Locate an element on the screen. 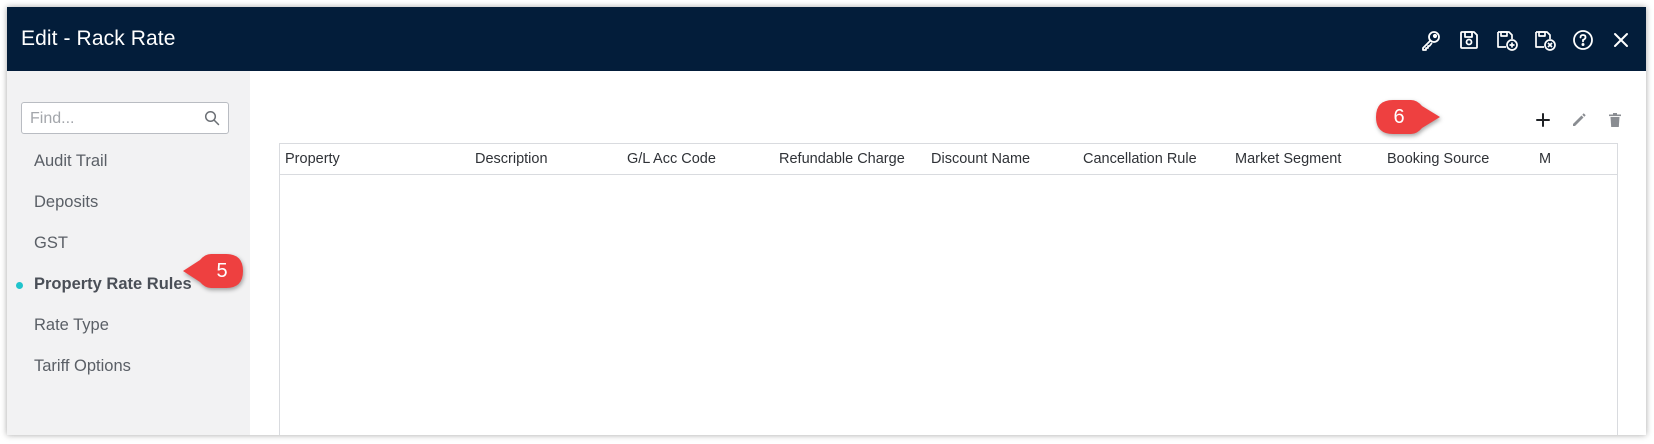  save-and-close-icon is located at coordinates (1545, 40).